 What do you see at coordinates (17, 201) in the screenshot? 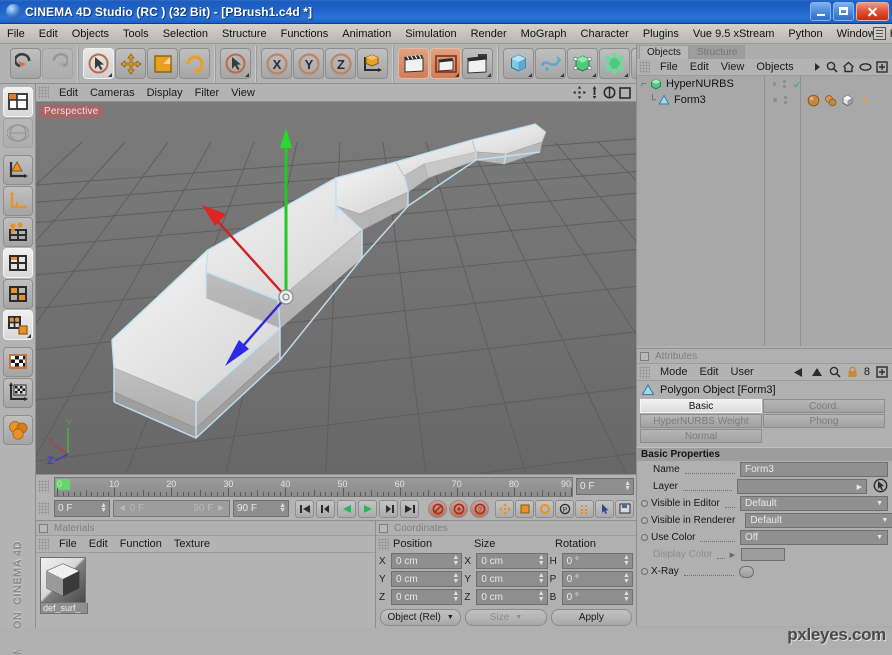
I see `object-axis-mode-button` at bounding box center [17, 201].